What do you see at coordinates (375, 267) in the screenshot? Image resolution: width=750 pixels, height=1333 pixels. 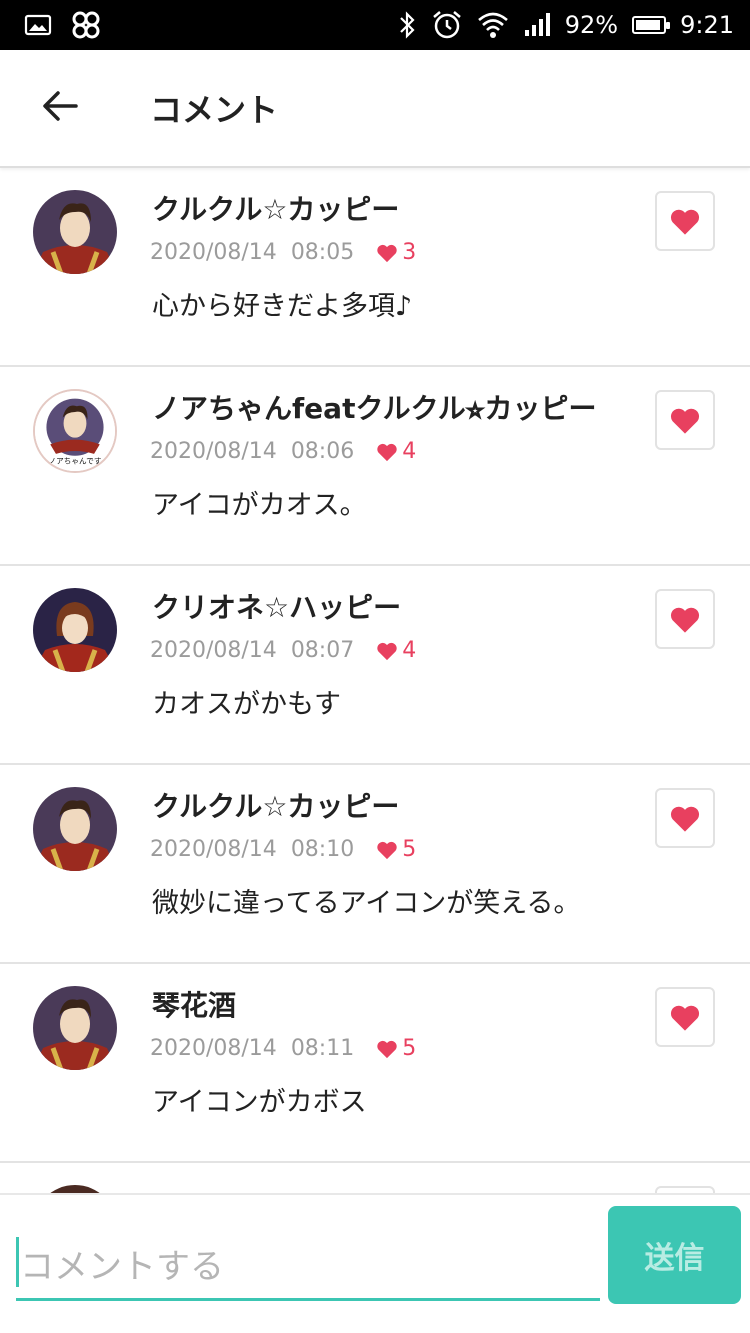 I see `comment-item: クルクル☆カッピー 2020/08/14 08:05 3 心から好きだよ多項♪` at bounding box center [375, 267].